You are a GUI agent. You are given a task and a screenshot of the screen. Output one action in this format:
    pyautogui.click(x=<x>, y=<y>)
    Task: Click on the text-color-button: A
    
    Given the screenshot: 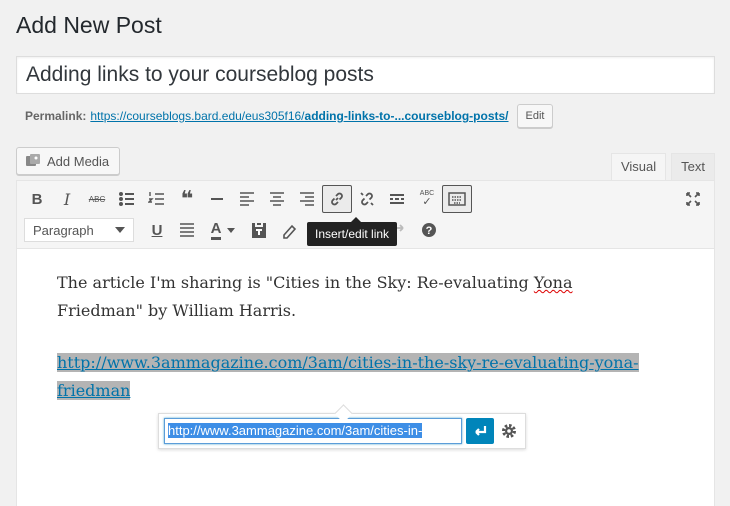 What is the action you would take?
    pyautogui.click(x=223, y=230)
    